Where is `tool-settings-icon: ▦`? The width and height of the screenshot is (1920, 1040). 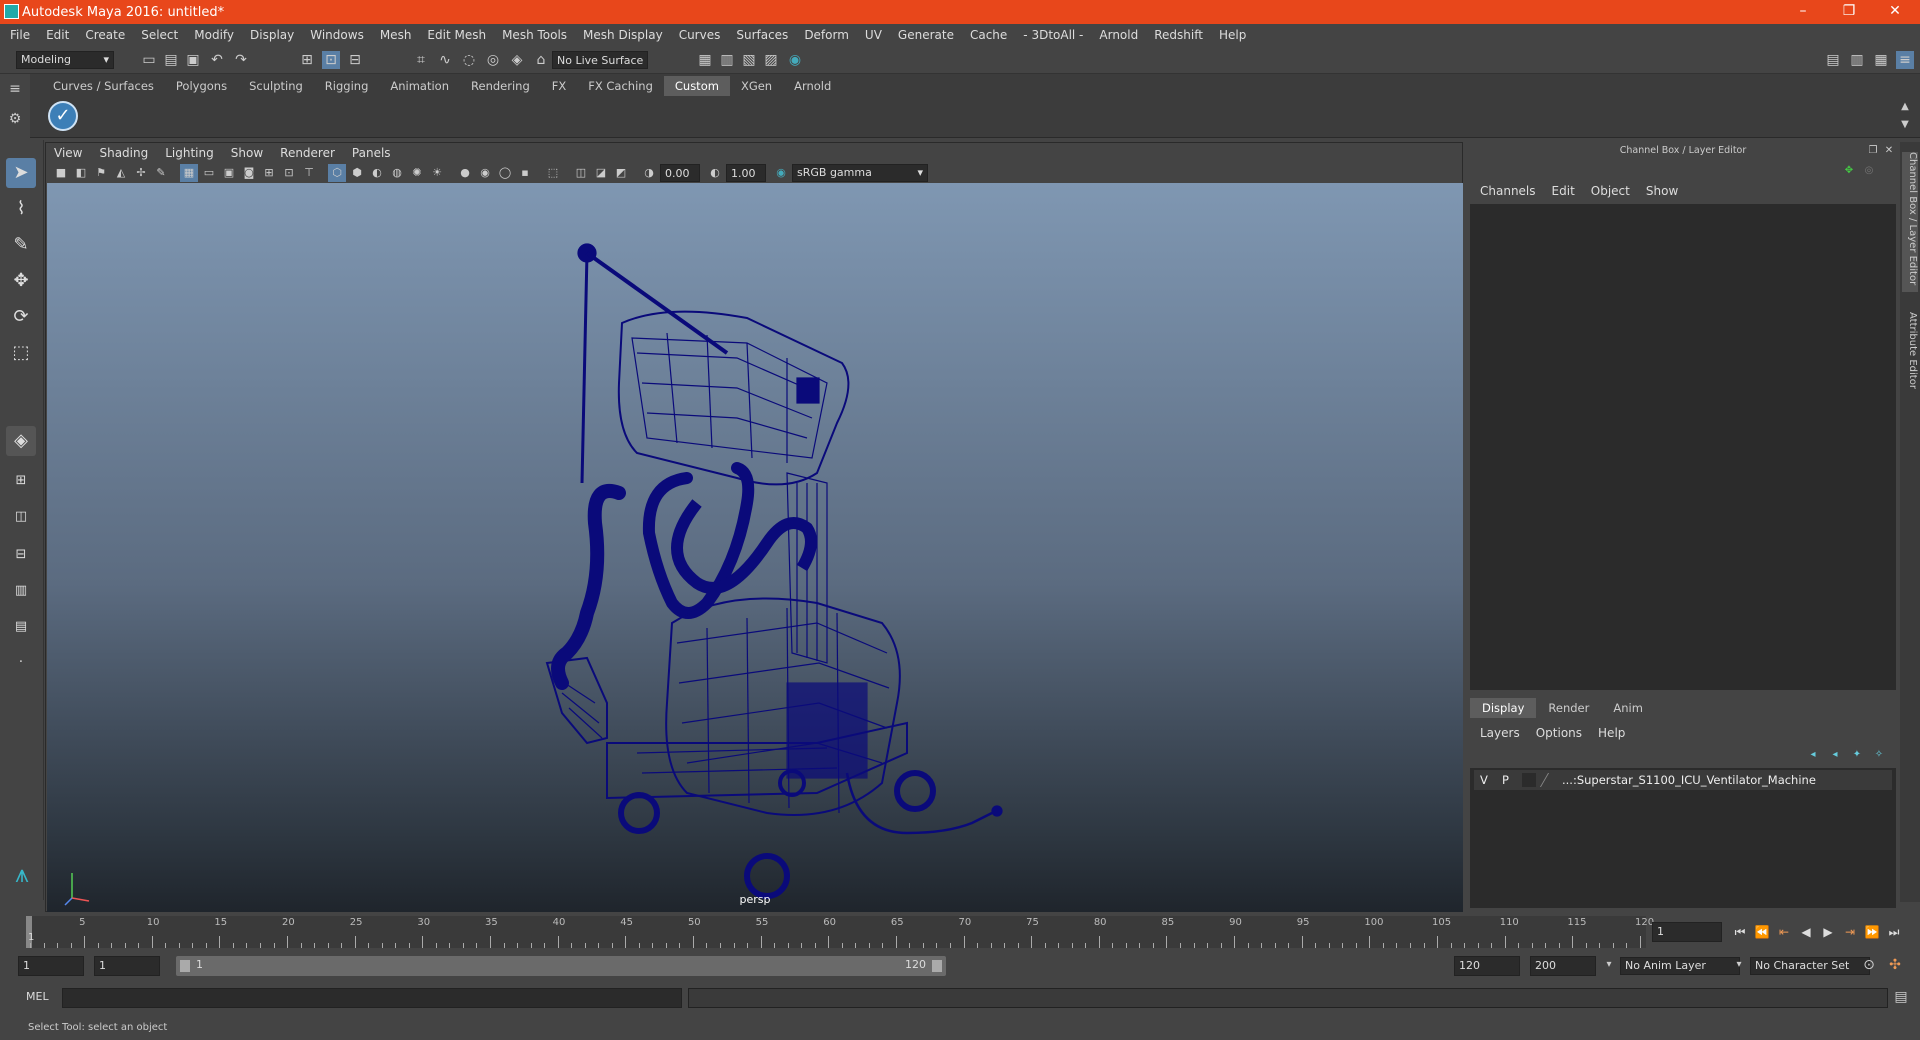
tool-settings-icon: ▦ is located at coordinates (1881, 60).